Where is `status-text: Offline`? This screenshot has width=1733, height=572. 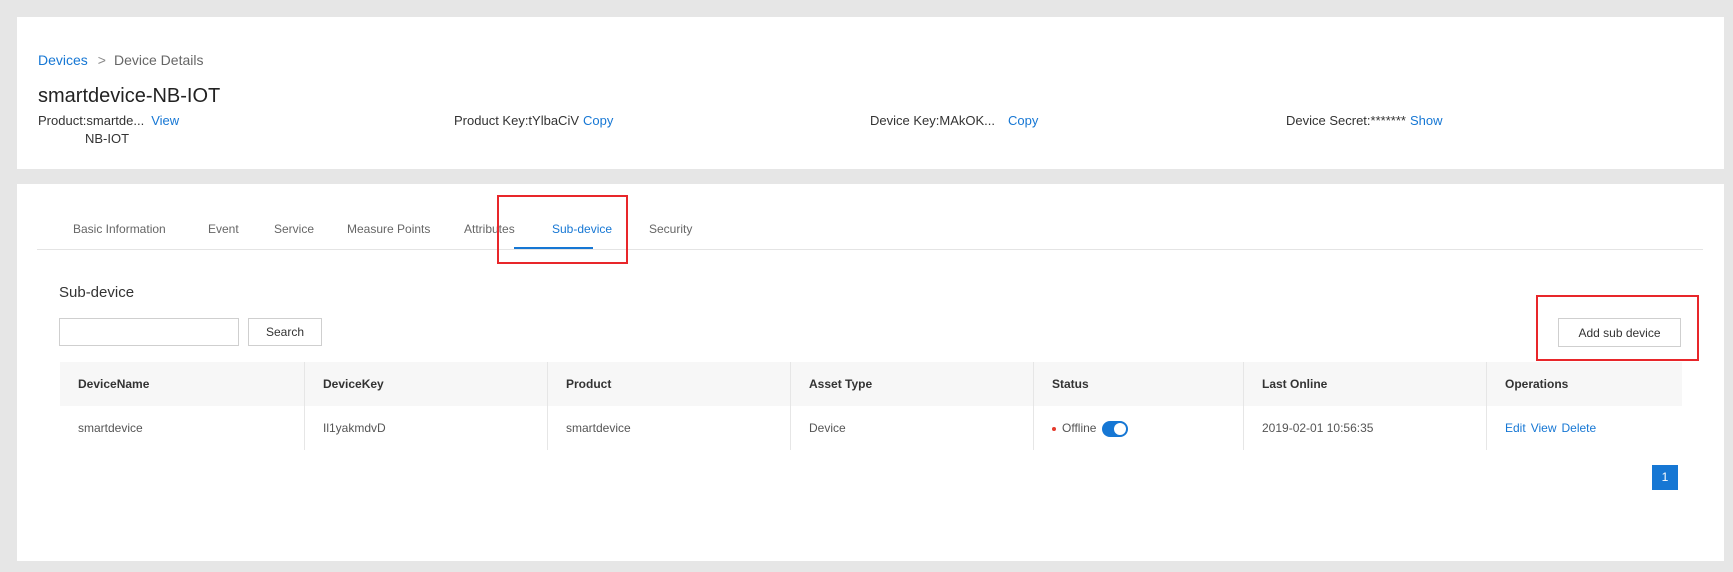 status-text: Offline is located at coordinates (1079, 428).